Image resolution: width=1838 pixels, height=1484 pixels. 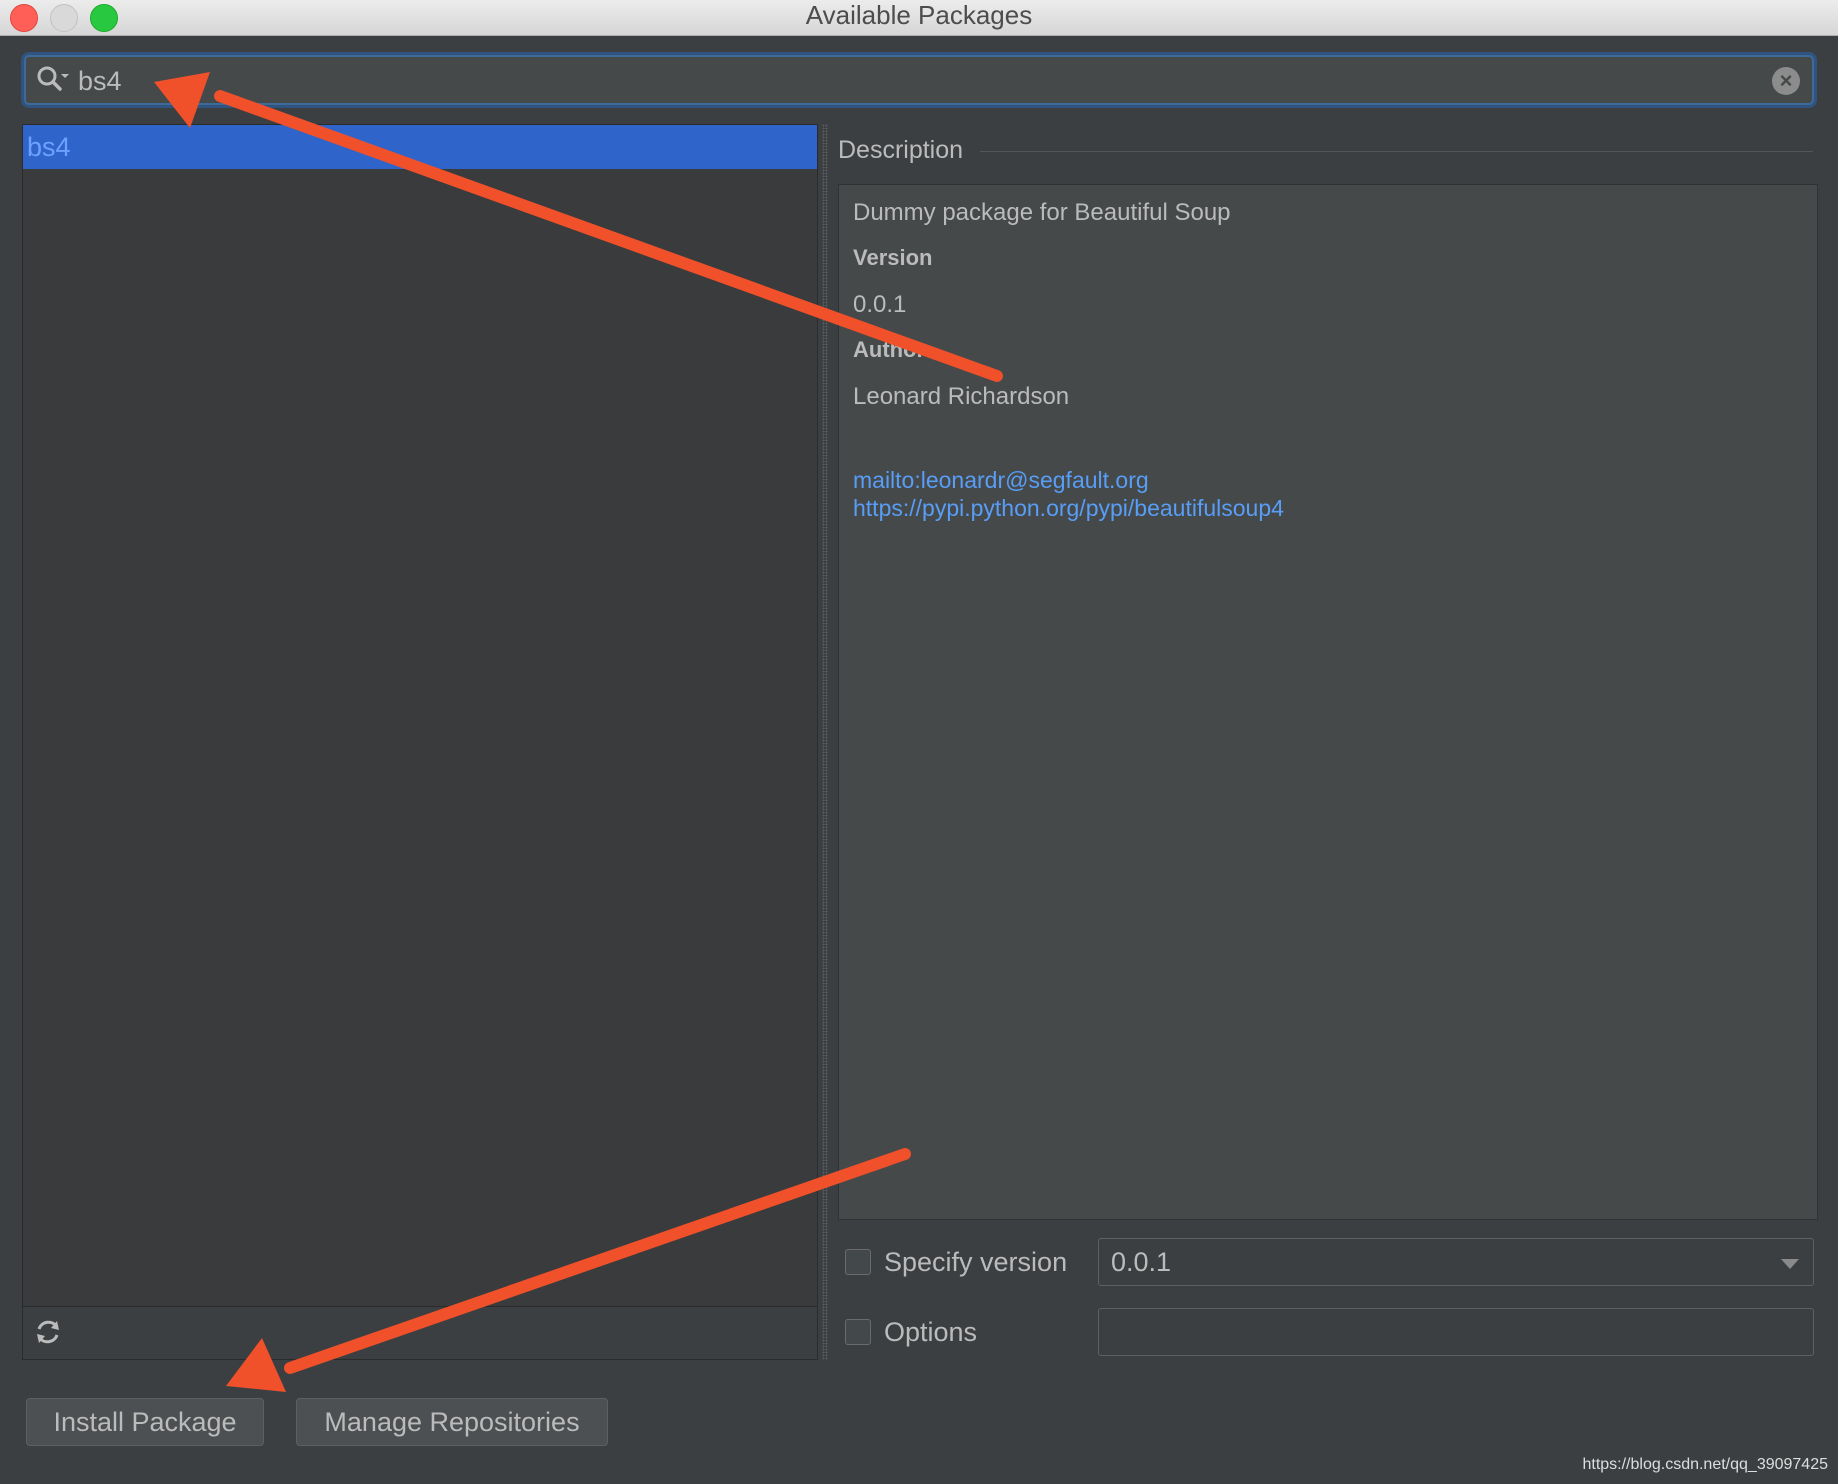 I want to click on search-icon, so click(x=53, y=80).